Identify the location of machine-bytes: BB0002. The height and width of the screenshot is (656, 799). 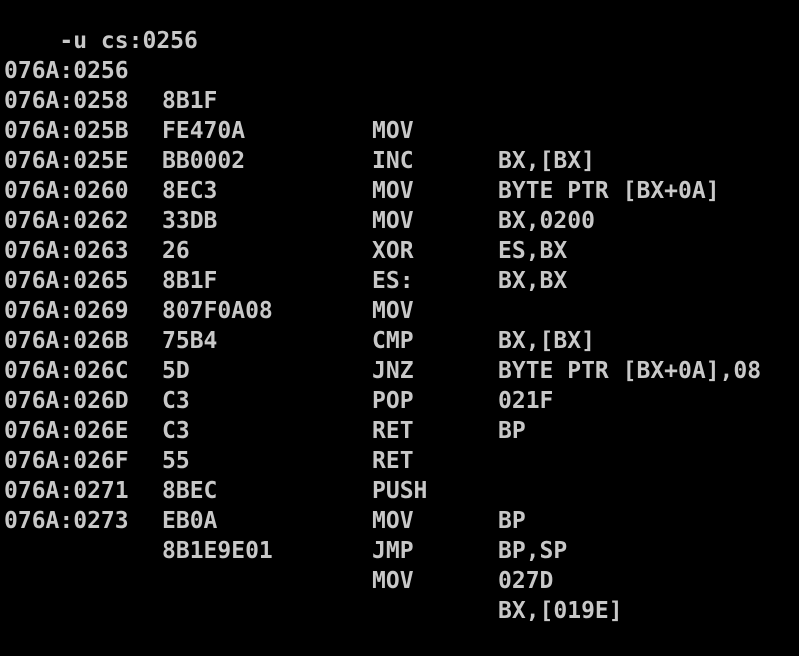
(204, 161).